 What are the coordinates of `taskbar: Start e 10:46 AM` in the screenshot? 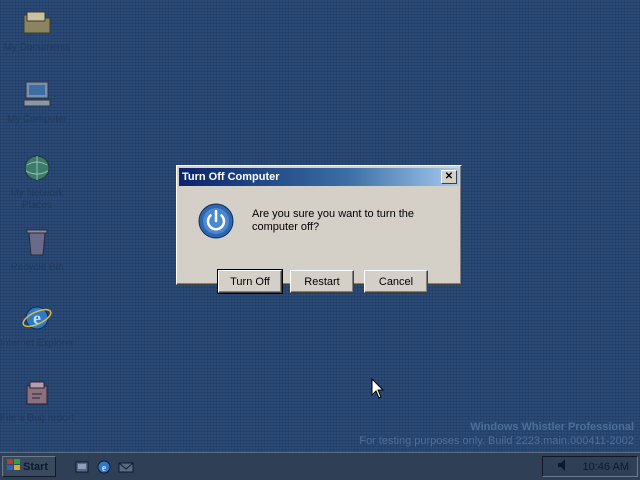 It's located at (320, 466).